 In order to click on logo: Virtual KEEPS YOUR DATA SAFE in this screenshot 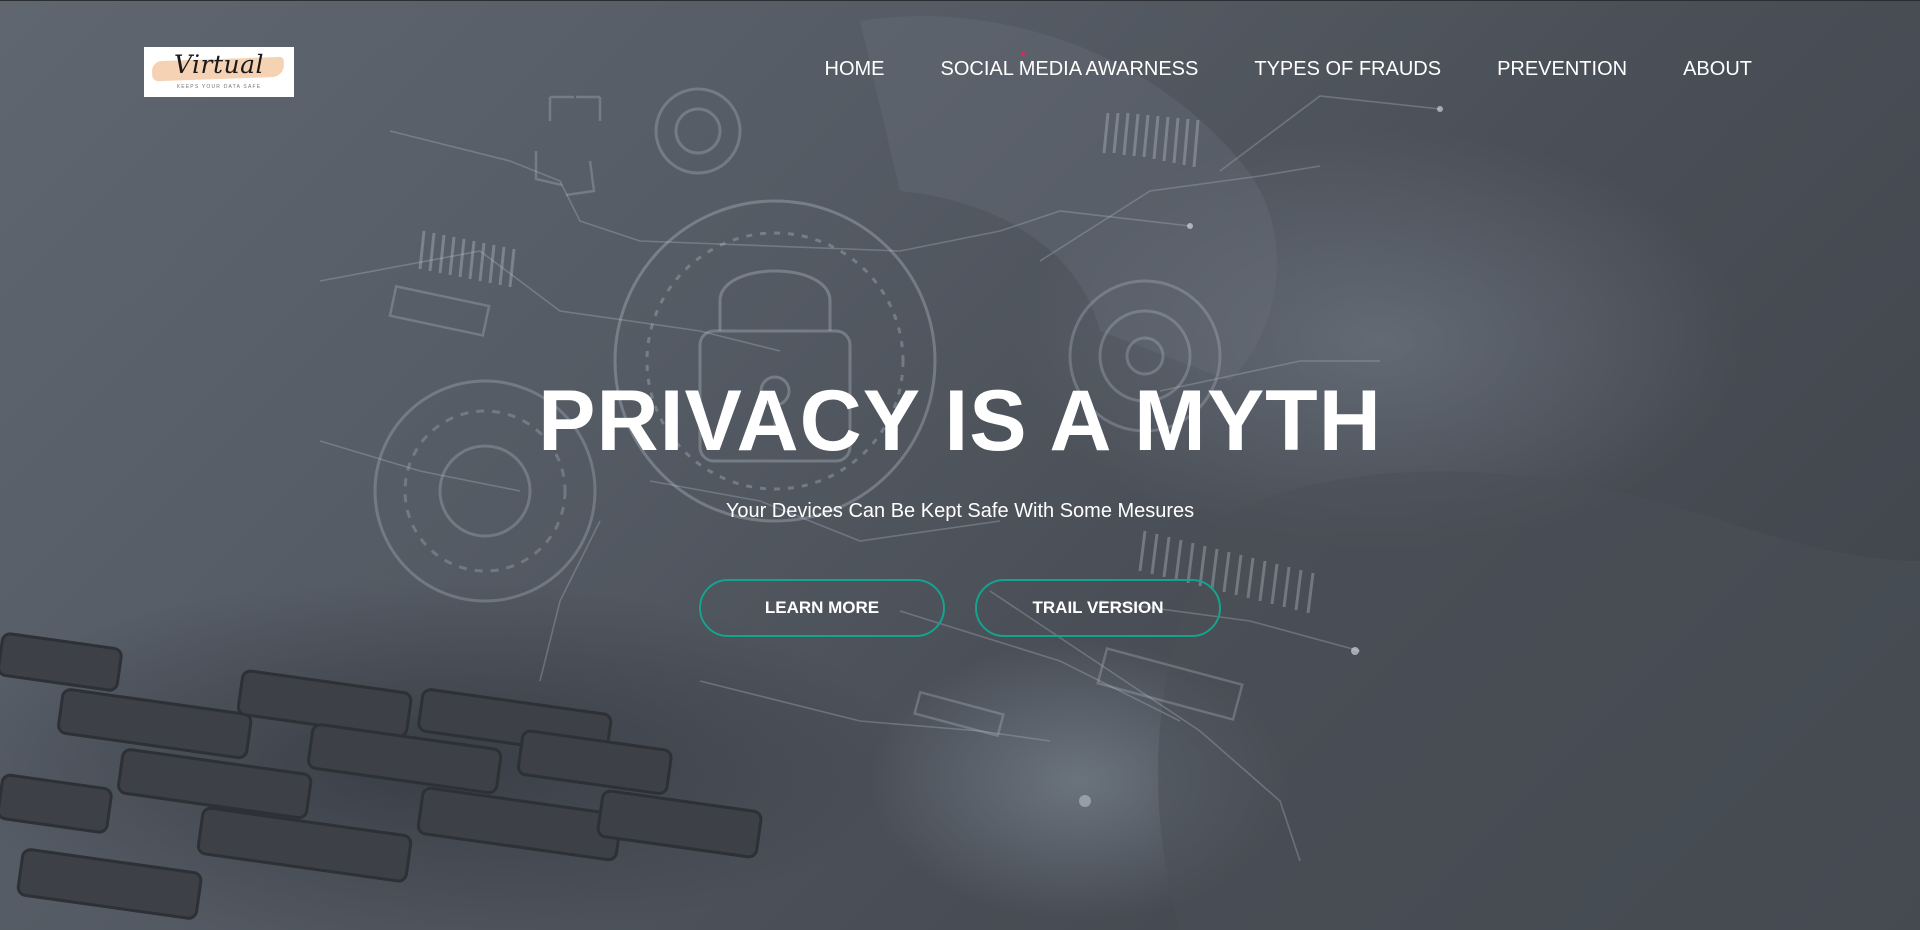, I will do `click(219, 72)`.